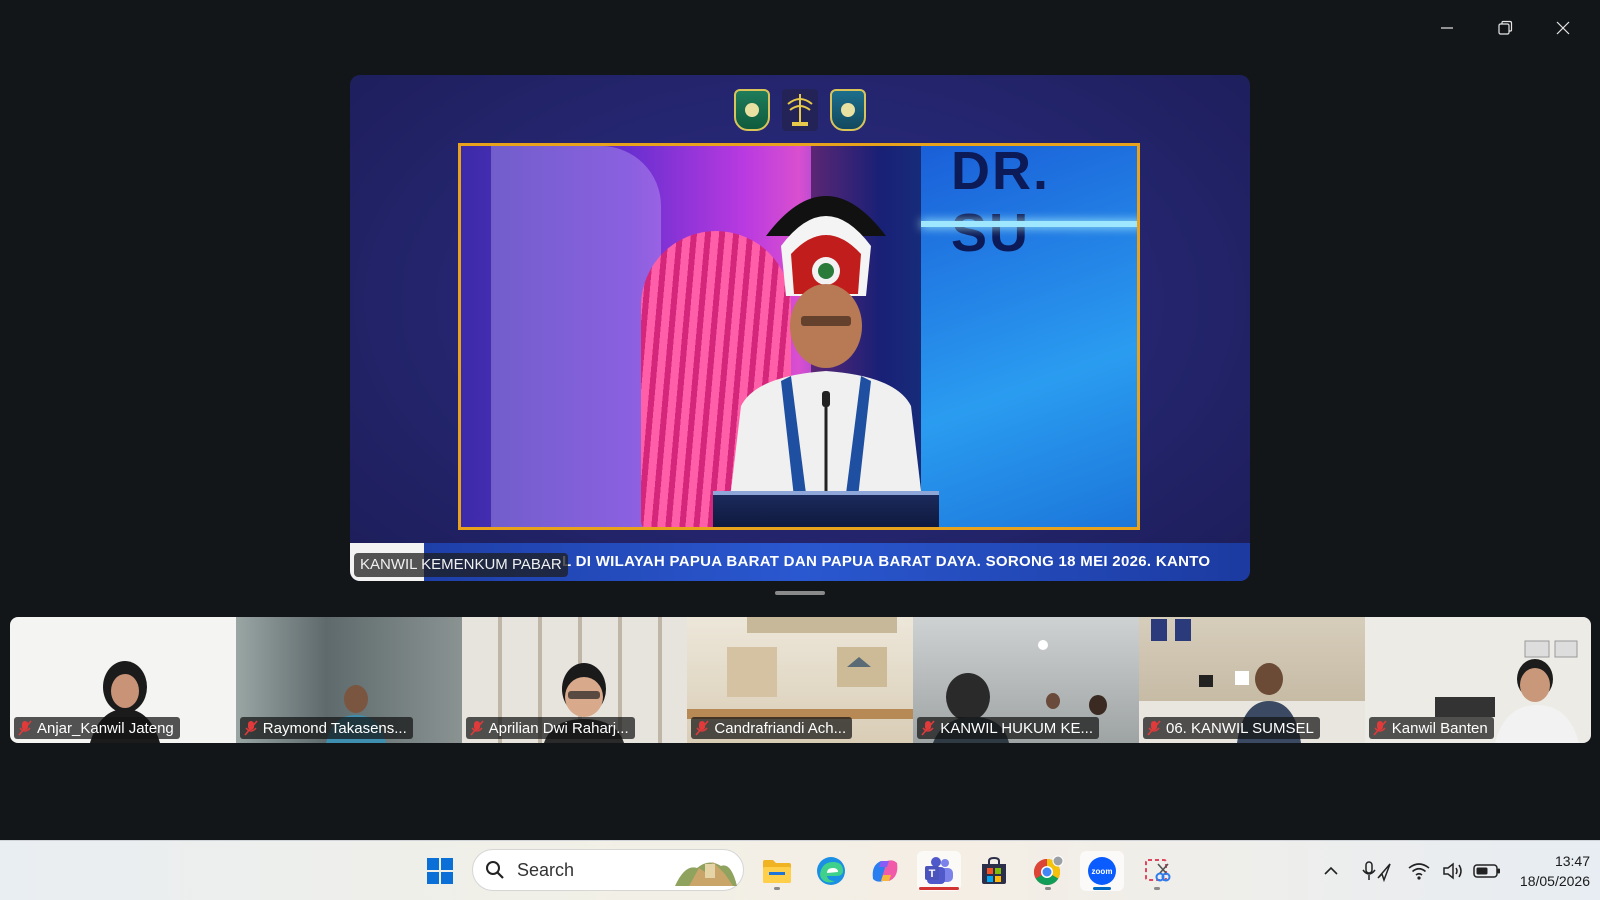  What do you see at coordinates (706, 874) in the screenshot?
I see `search-highlight-icon` at bounding box center [706, 874].